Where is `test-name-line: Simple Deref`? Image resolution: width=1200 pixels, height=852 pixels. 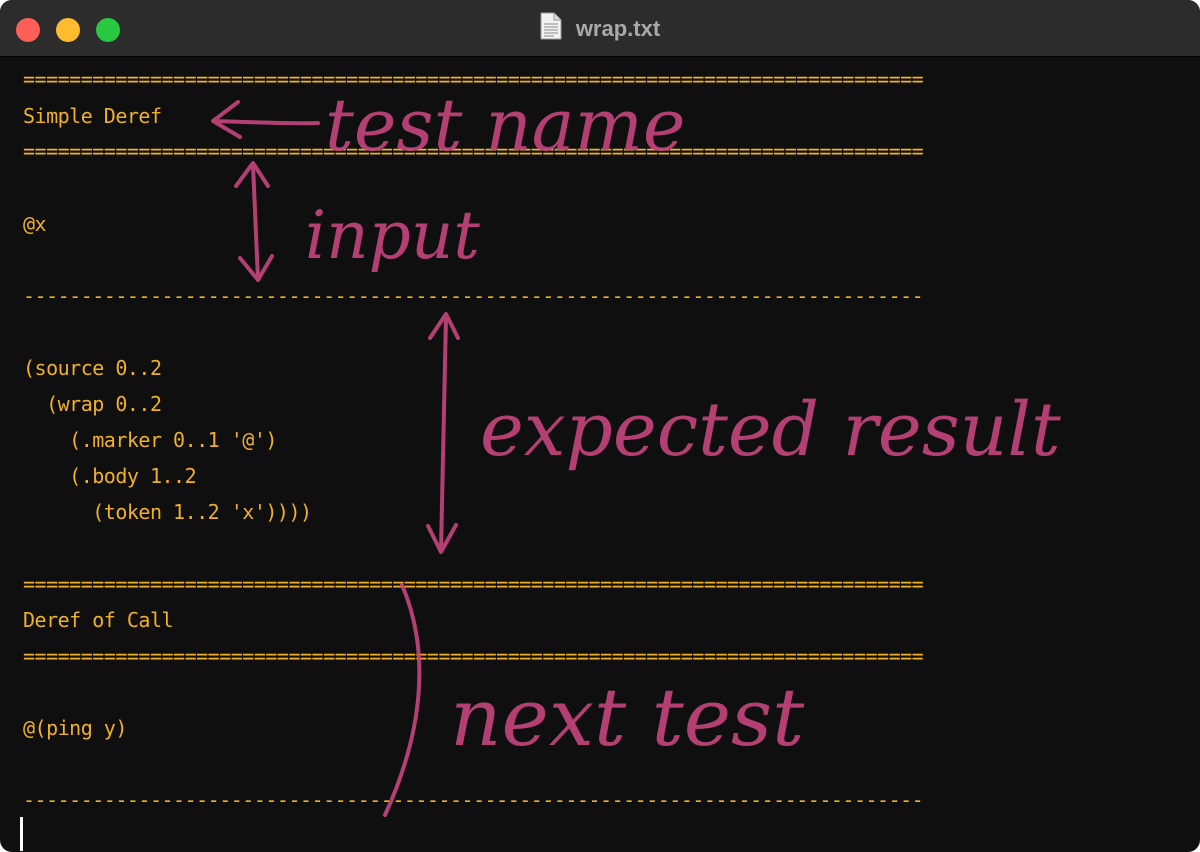
test-name-line: Simple Deref is located at coordinates (92, 116).